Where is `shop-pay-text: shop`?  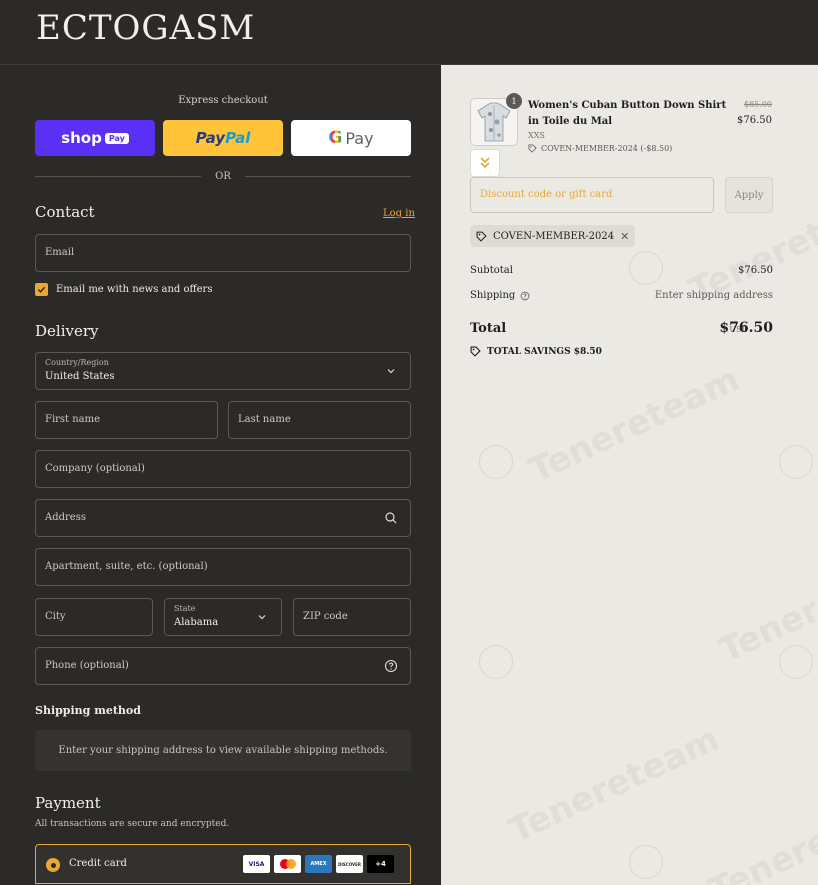 shop-pay-text: shop is located at coordinates (81, 138).